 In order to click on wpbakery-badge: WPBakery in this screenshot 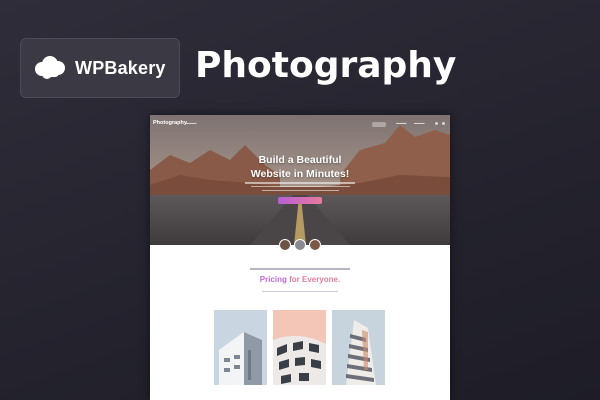, I will do `click(100, 68)`.